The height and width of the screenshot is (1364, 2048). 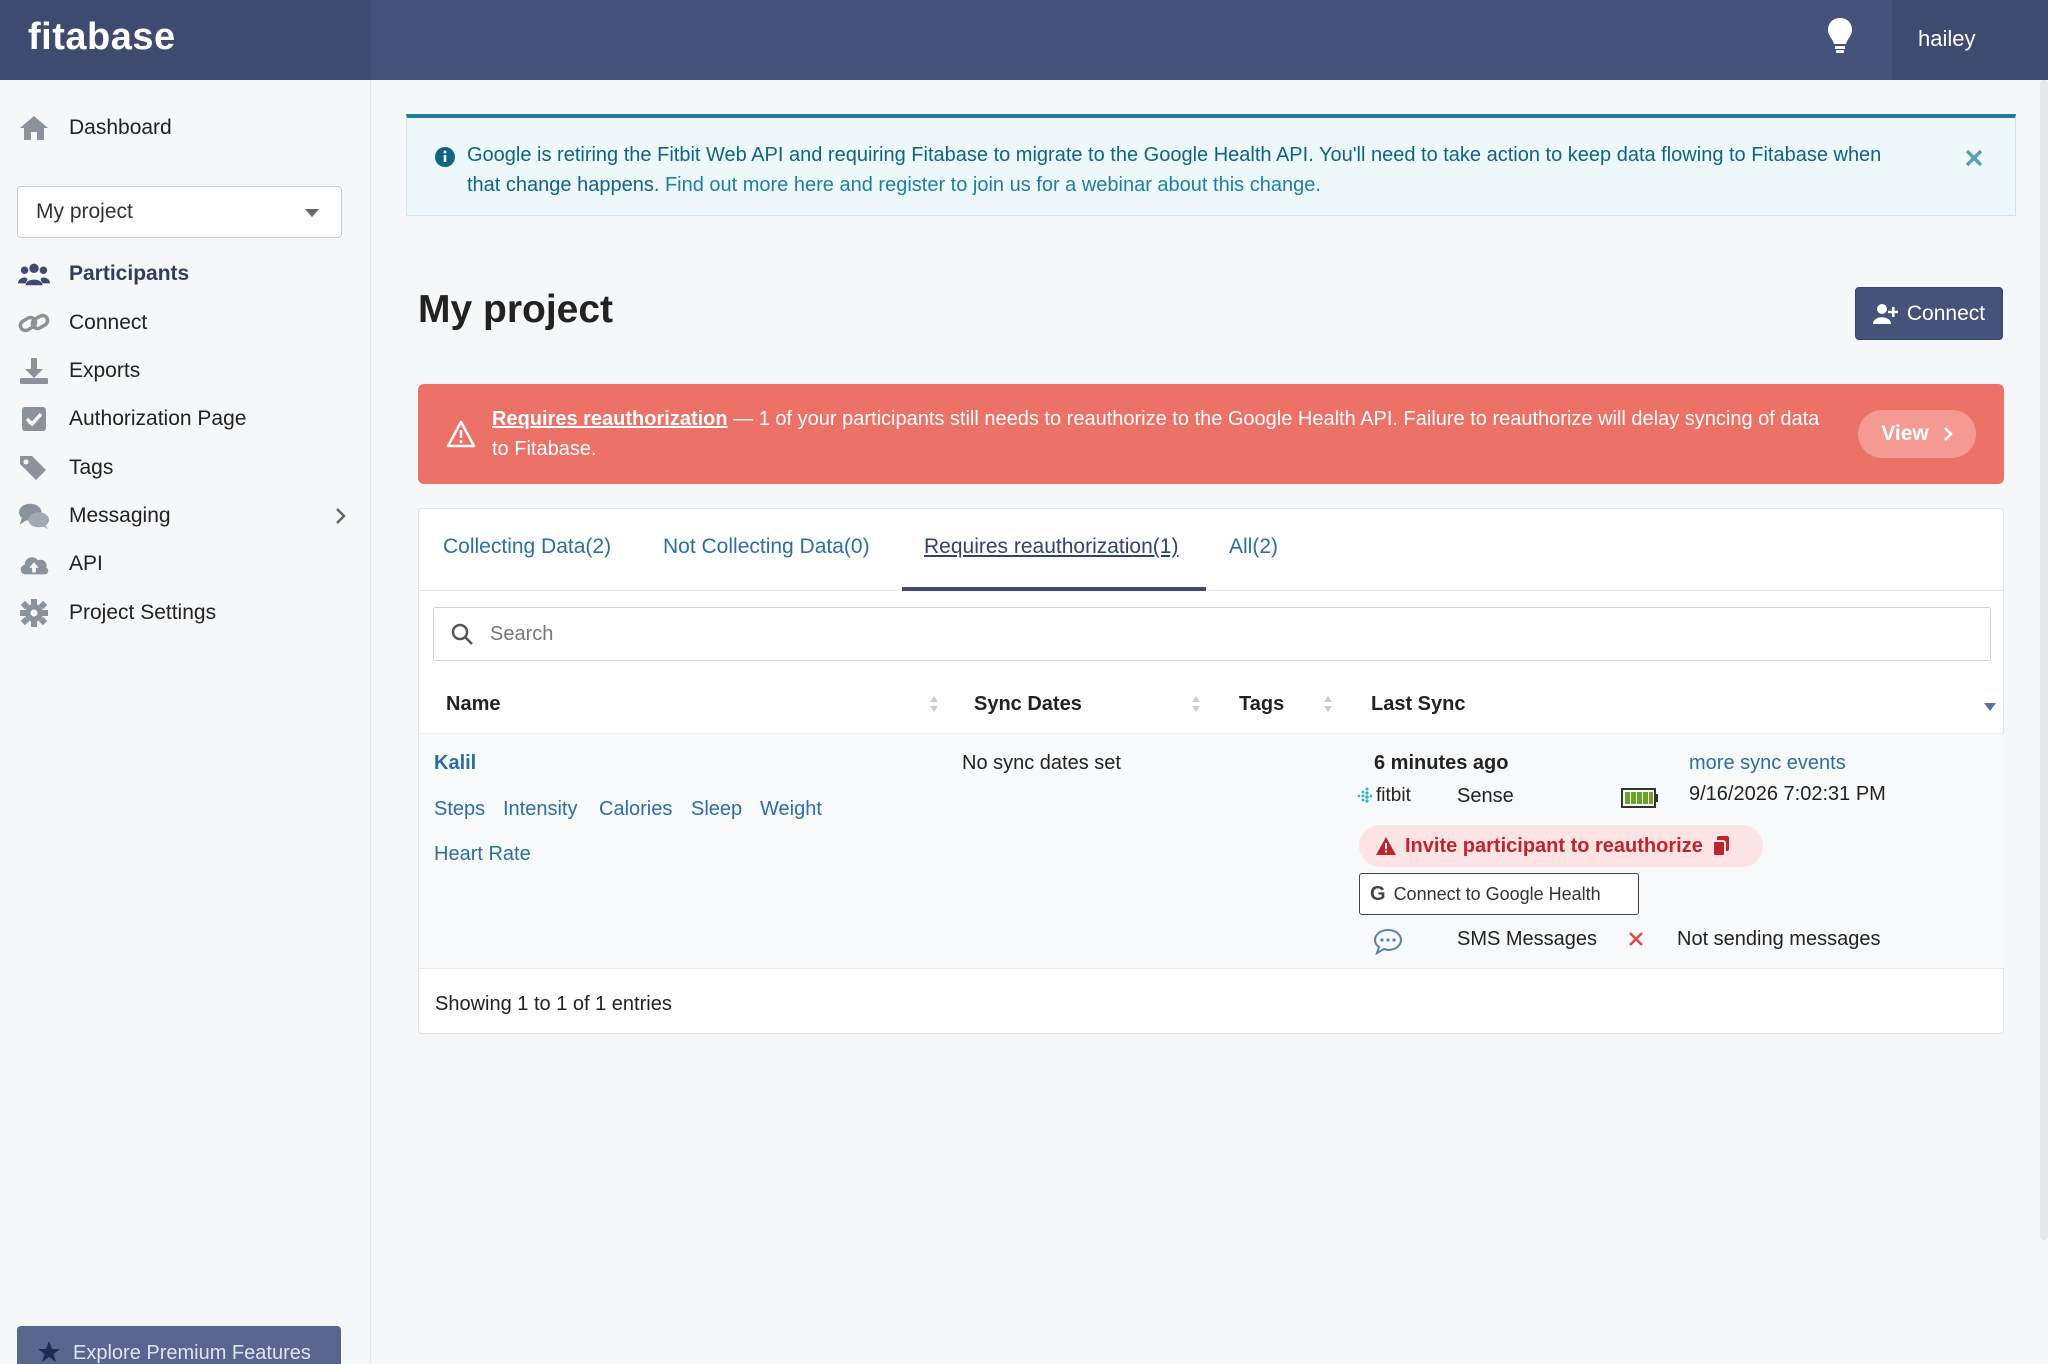 What do you see at coordinates (1970, 40) in the screenshot?
I see `user-menu: hailey` at bounding box center [1970, 40].